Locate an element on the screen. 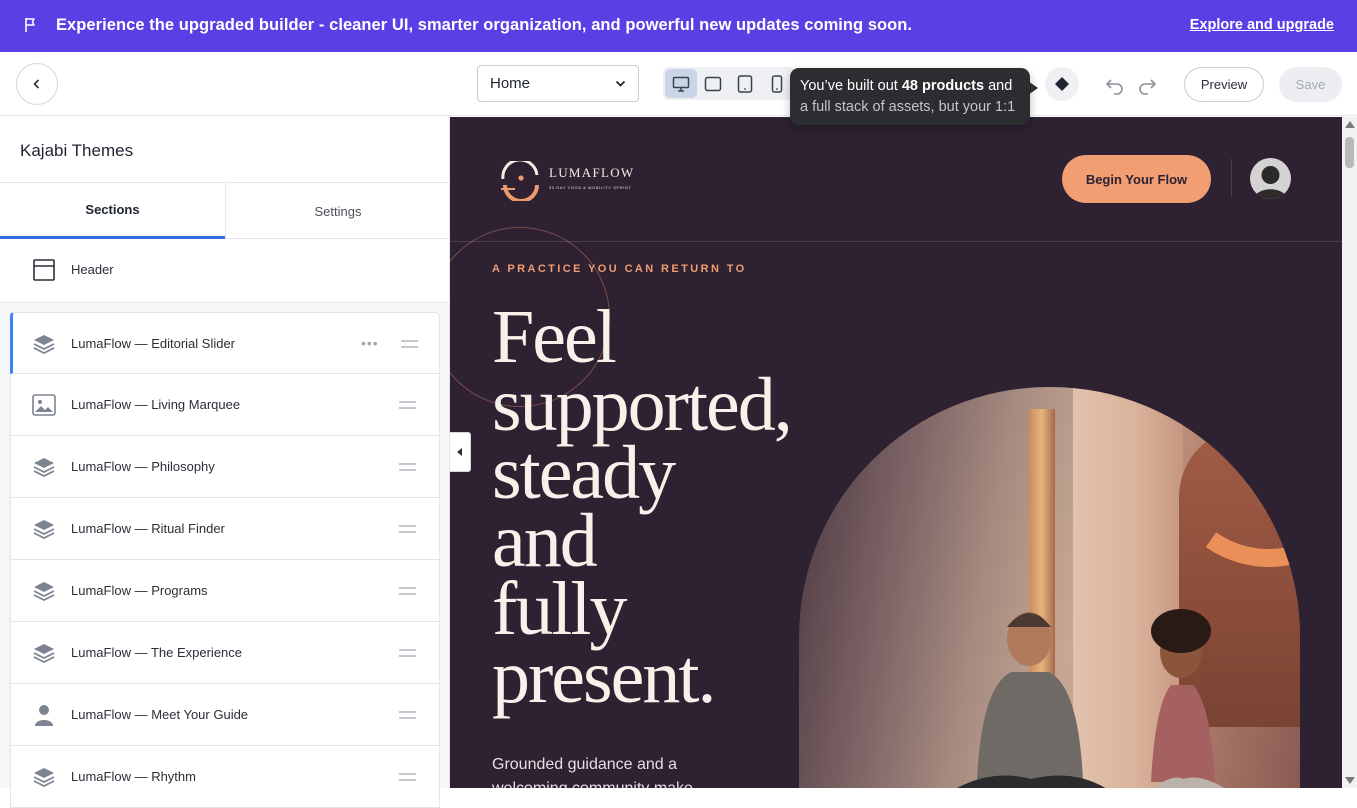  avatar is located at coordinates (1270, 178).